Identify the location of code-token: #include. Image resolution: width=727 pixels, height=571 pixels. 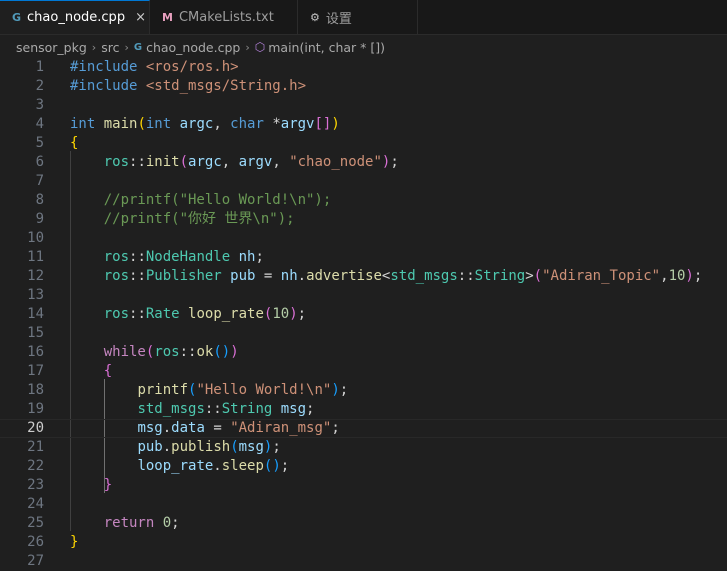
(108, 67).